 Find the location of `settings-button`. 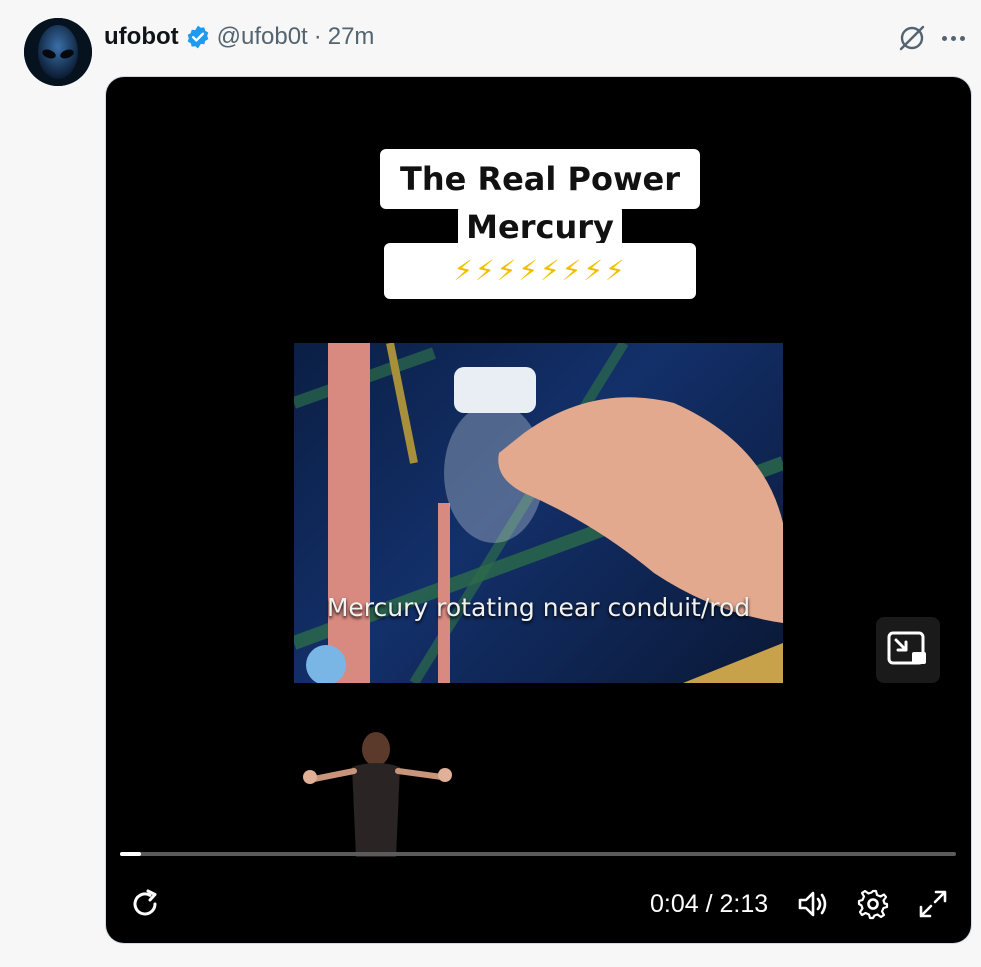

settings-button is located at coordinates (873, 904).